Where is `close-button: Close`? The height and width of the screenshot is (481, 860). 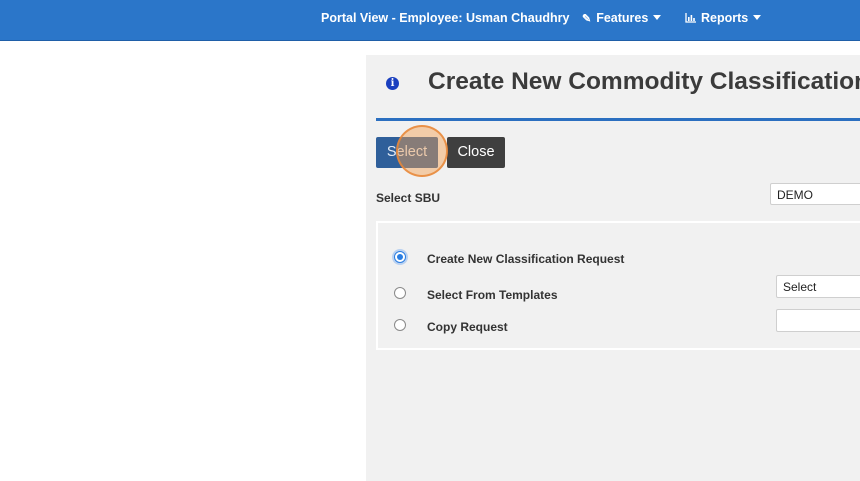 close-button: Close is located at coordinates (476, 152).